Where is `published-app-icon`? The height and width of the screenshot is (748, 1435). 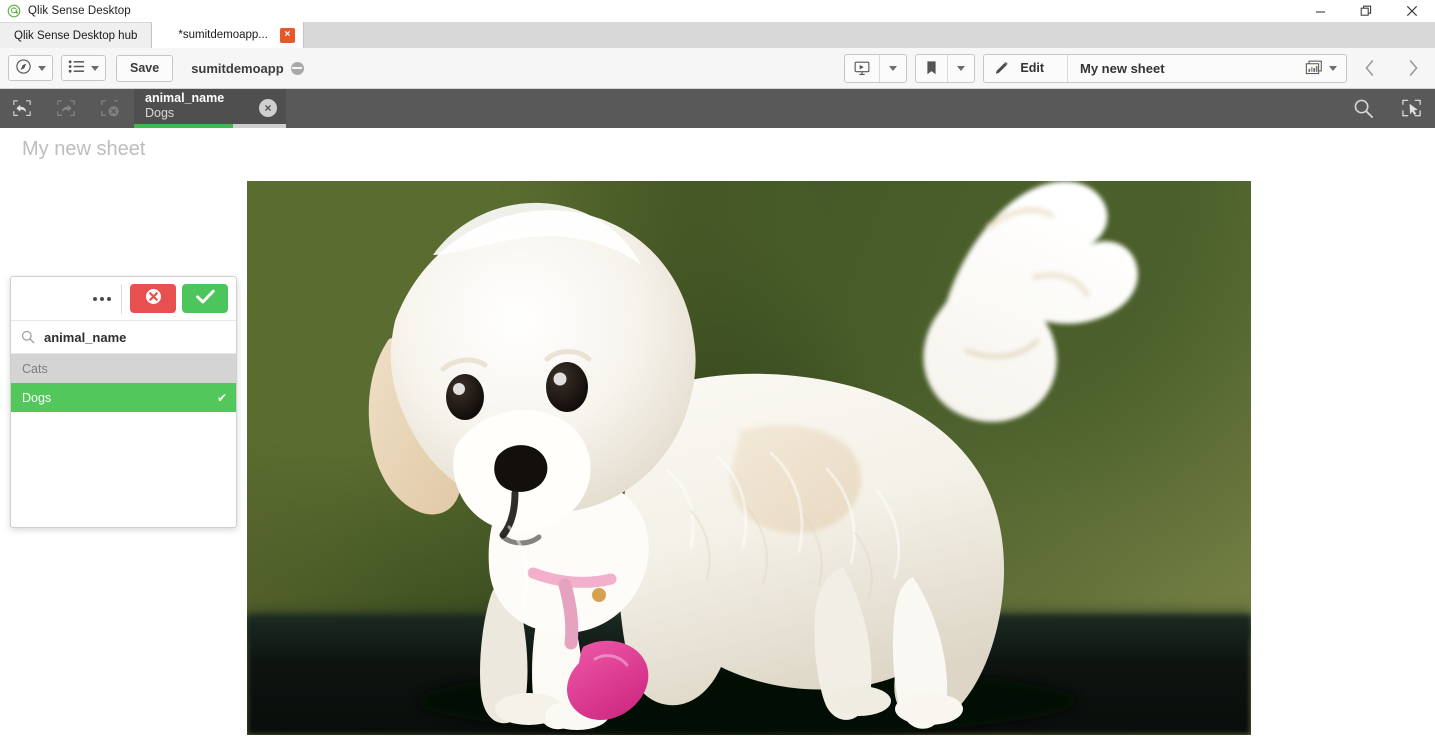 published-app-icon is located at coordinates (297, 68).